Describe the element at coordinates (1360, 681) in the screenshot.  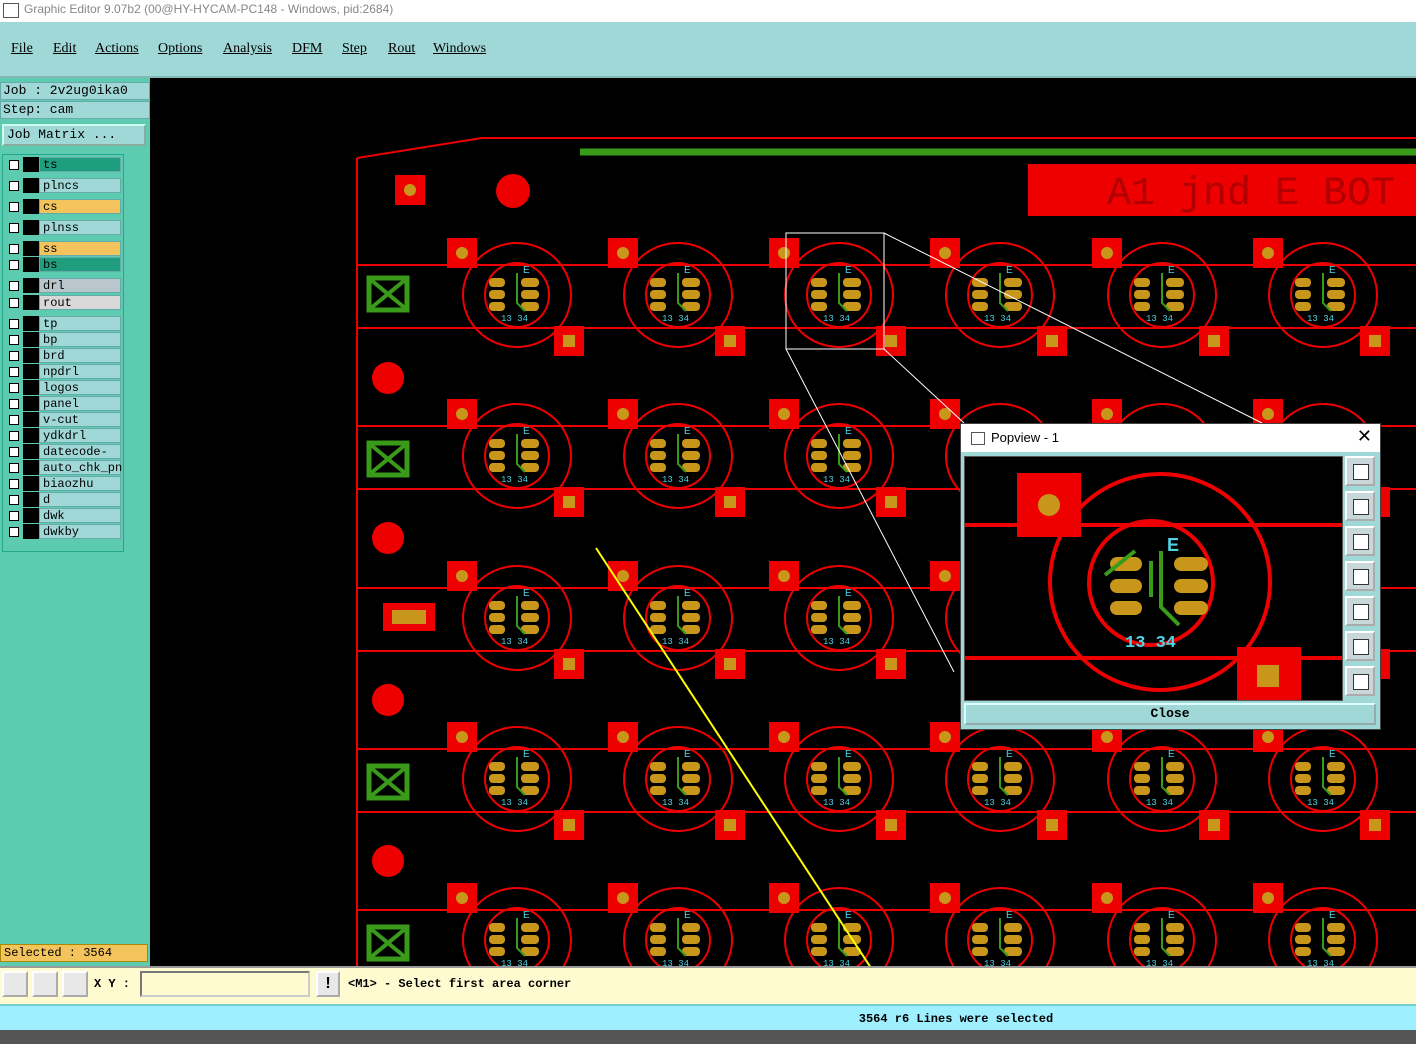
I see `zoom-out-button` at that location.